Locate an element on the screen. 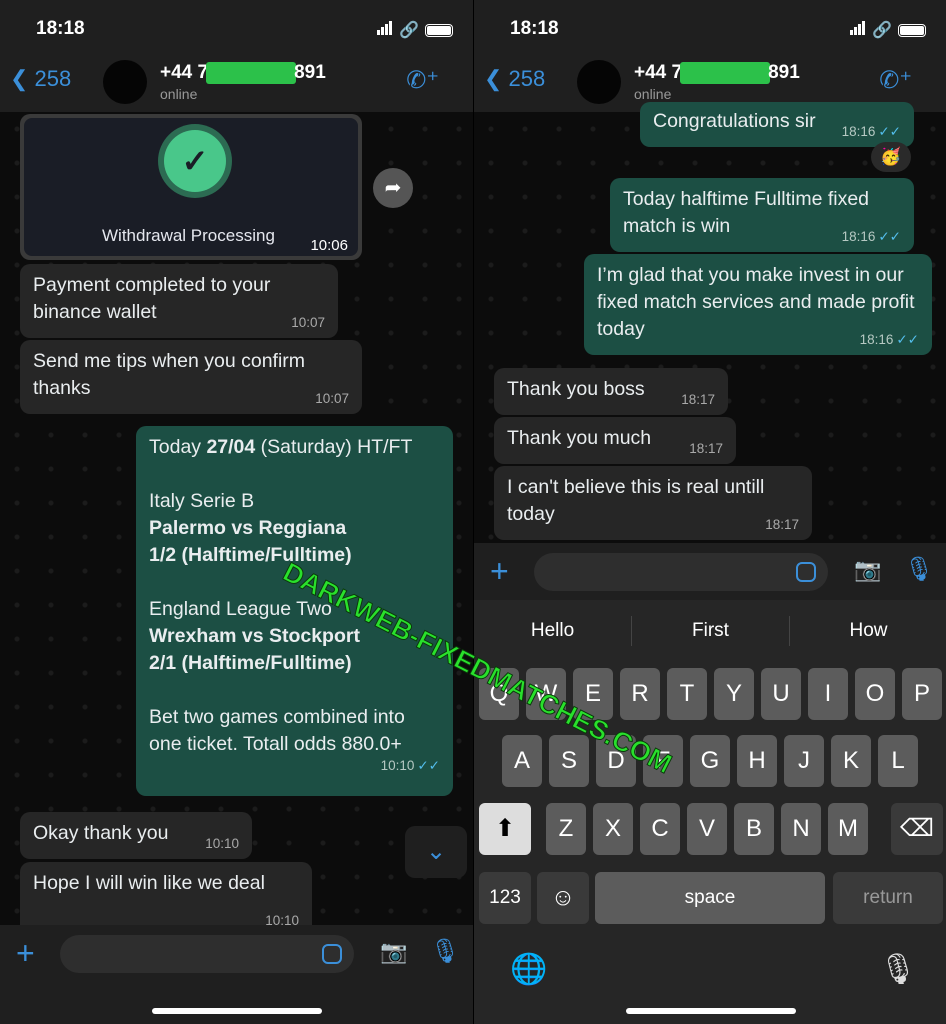  key-g: G is located at coordinates (710, 761).